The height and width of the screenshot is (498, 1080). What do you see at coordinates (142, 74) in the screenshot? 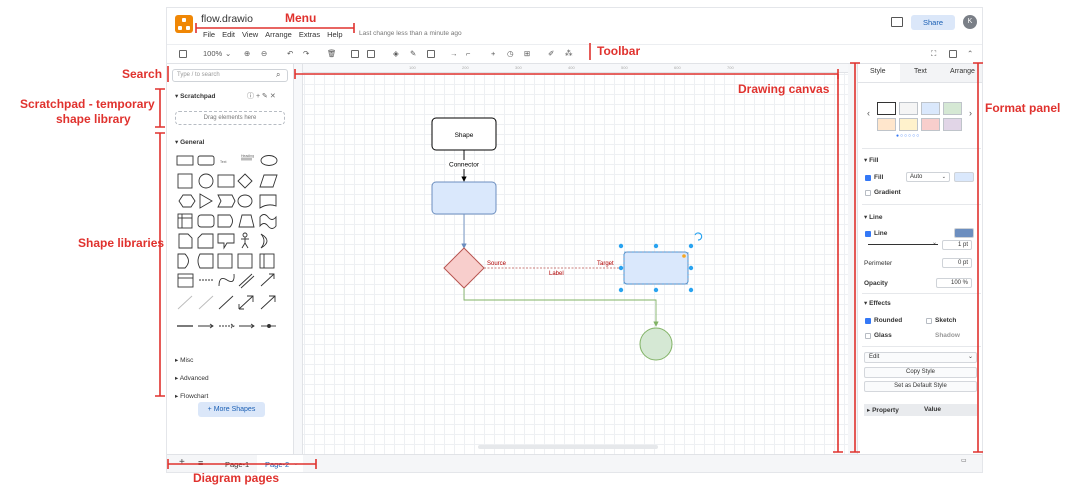
I see `annotation-search: Search` at bounding box center [142, 74].